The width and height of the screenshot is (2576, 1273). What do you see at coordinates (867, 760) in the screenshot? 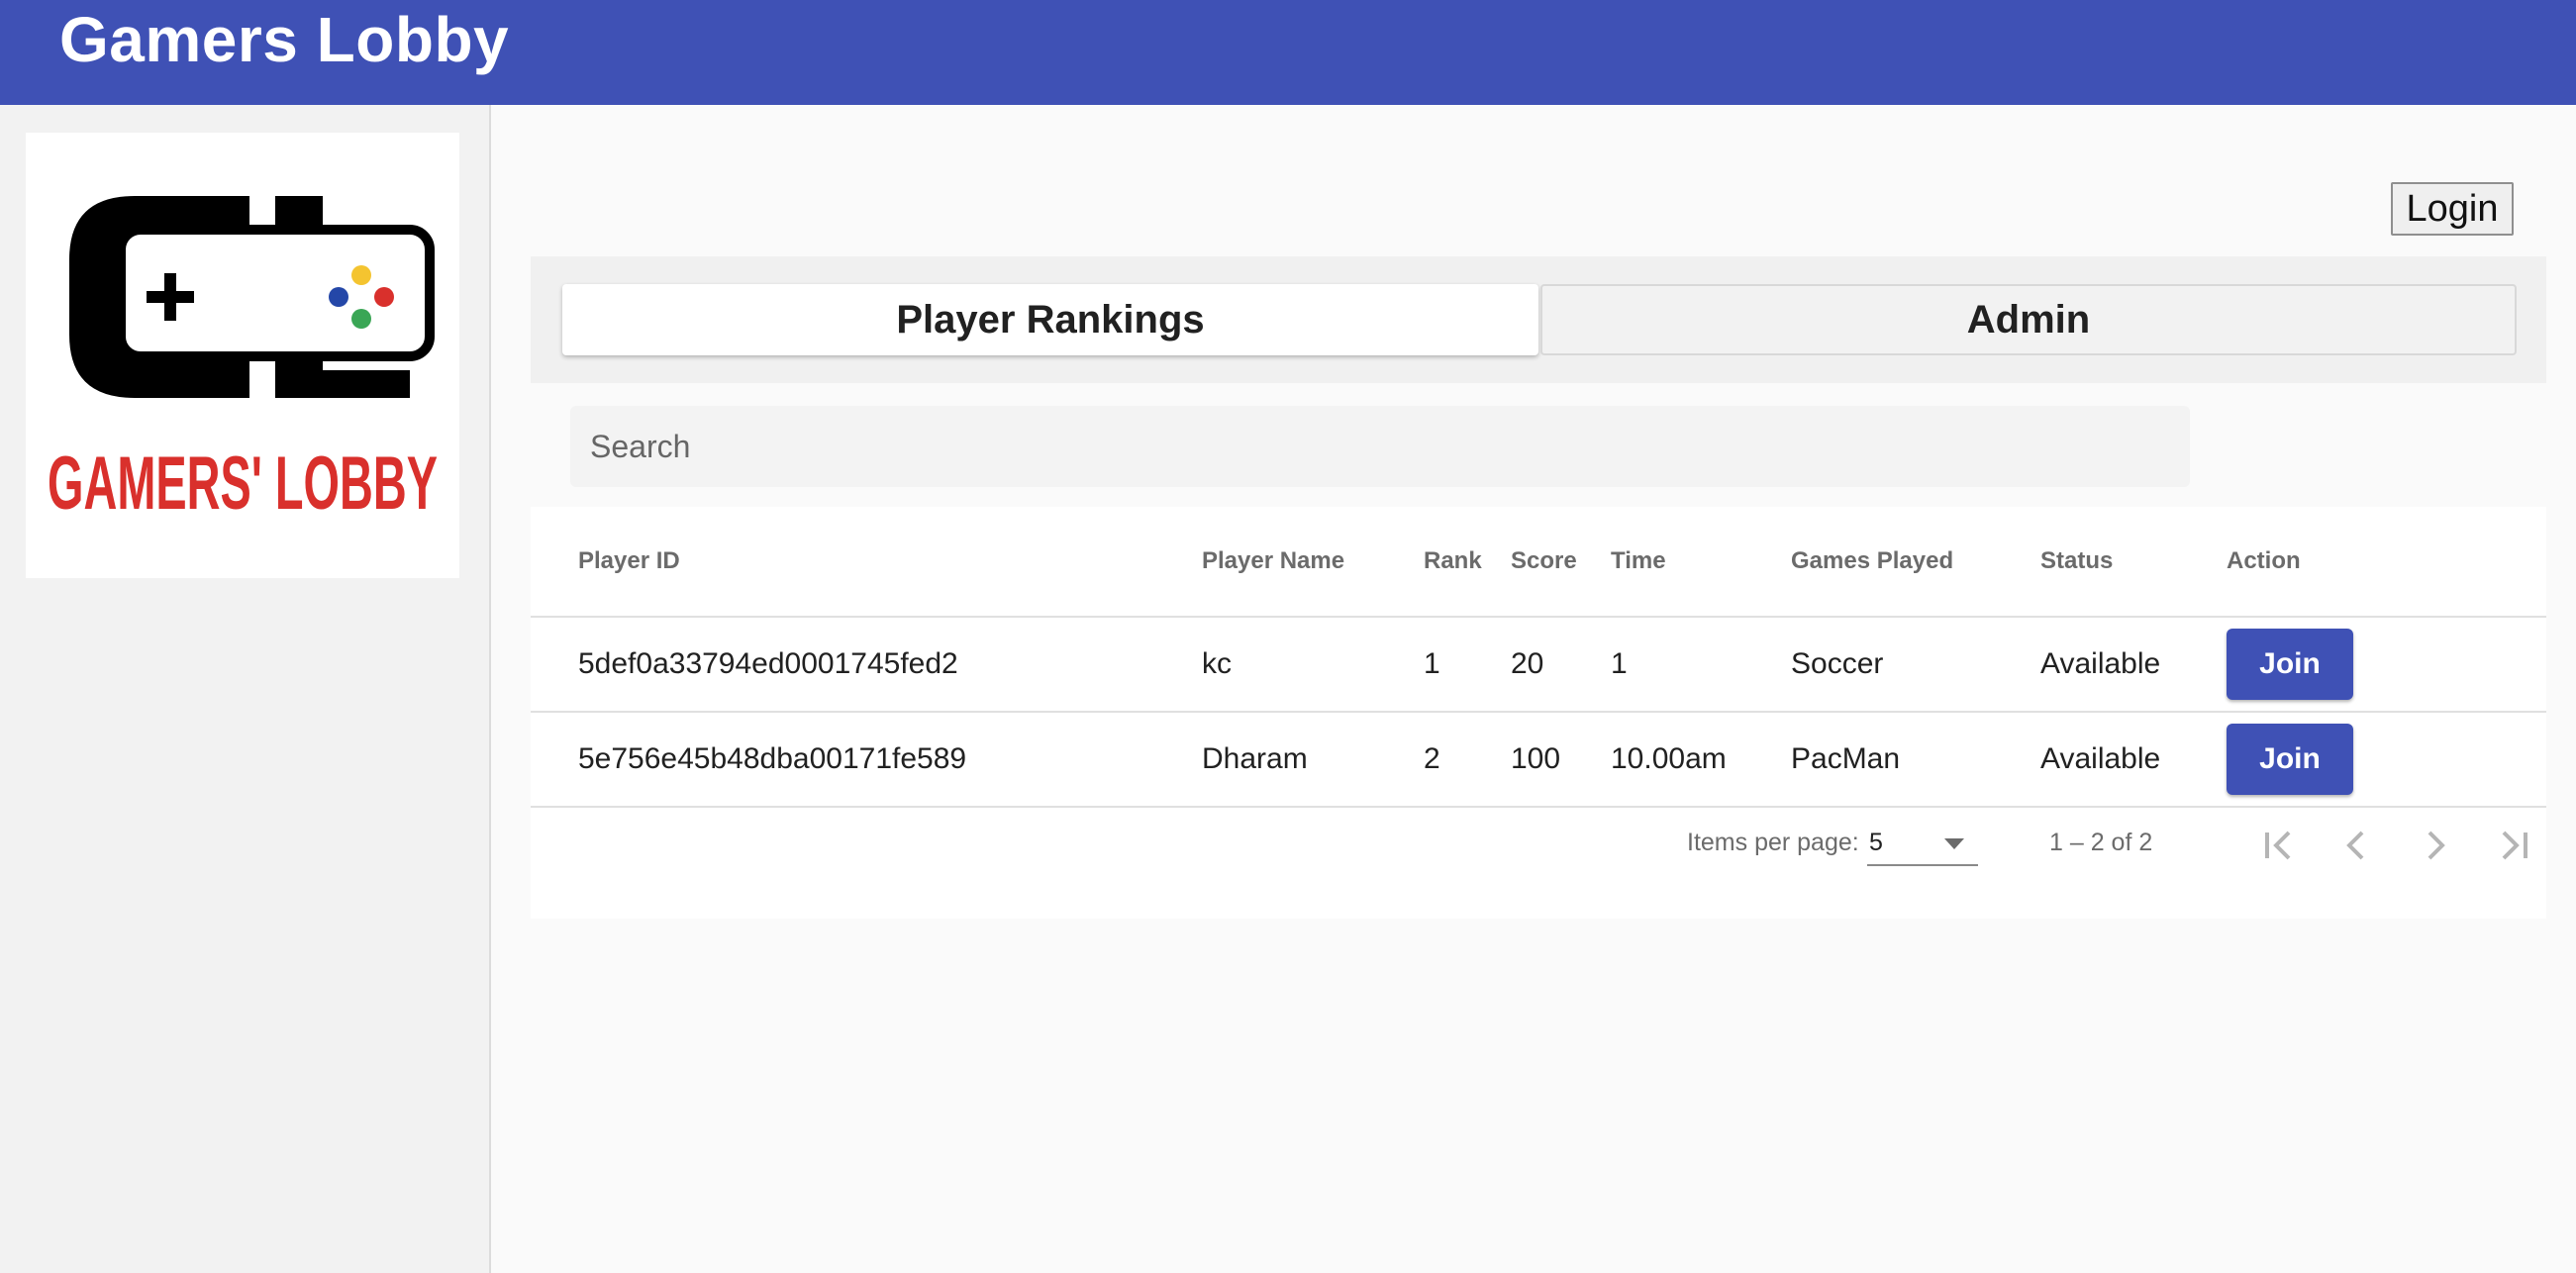
I see `cell-player-id: 5e756e45b48dba00171fe589` at bounding box center [867, 760].